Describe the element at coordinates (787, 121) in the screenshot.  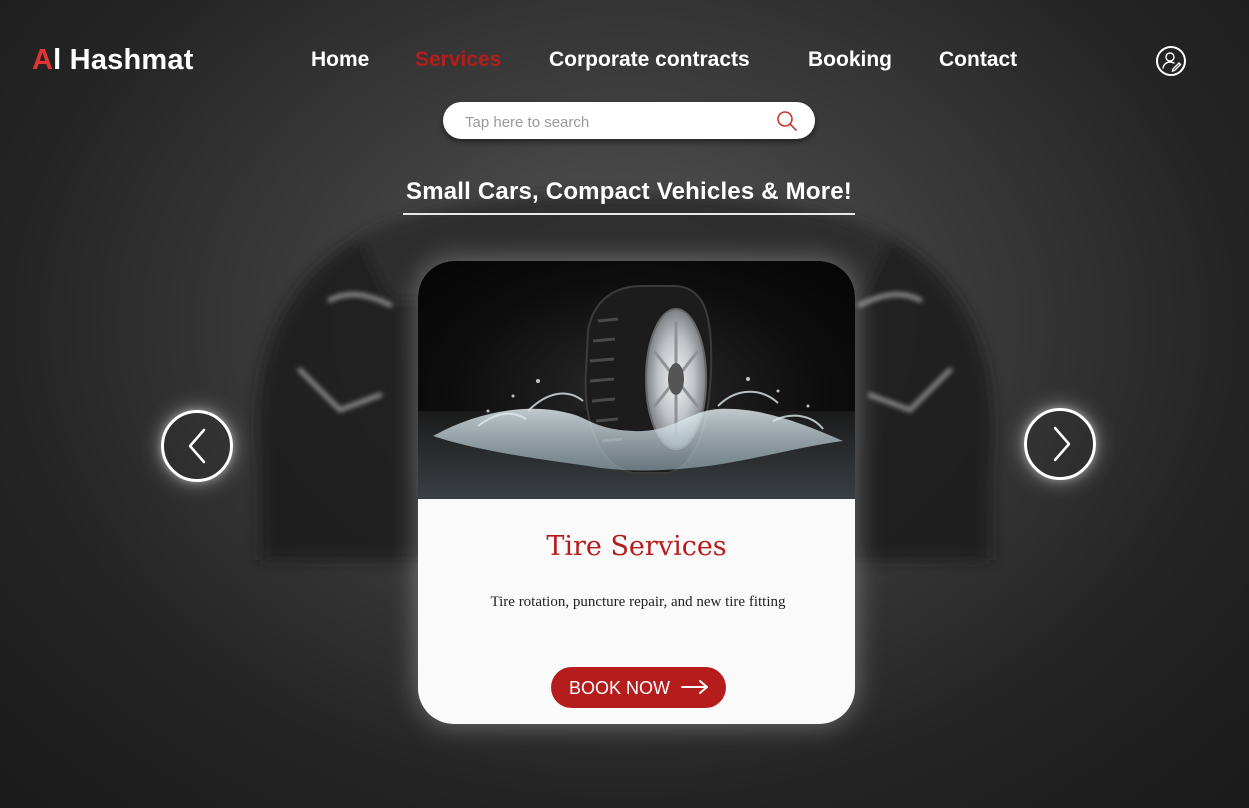
I see `search-icon` at that location.